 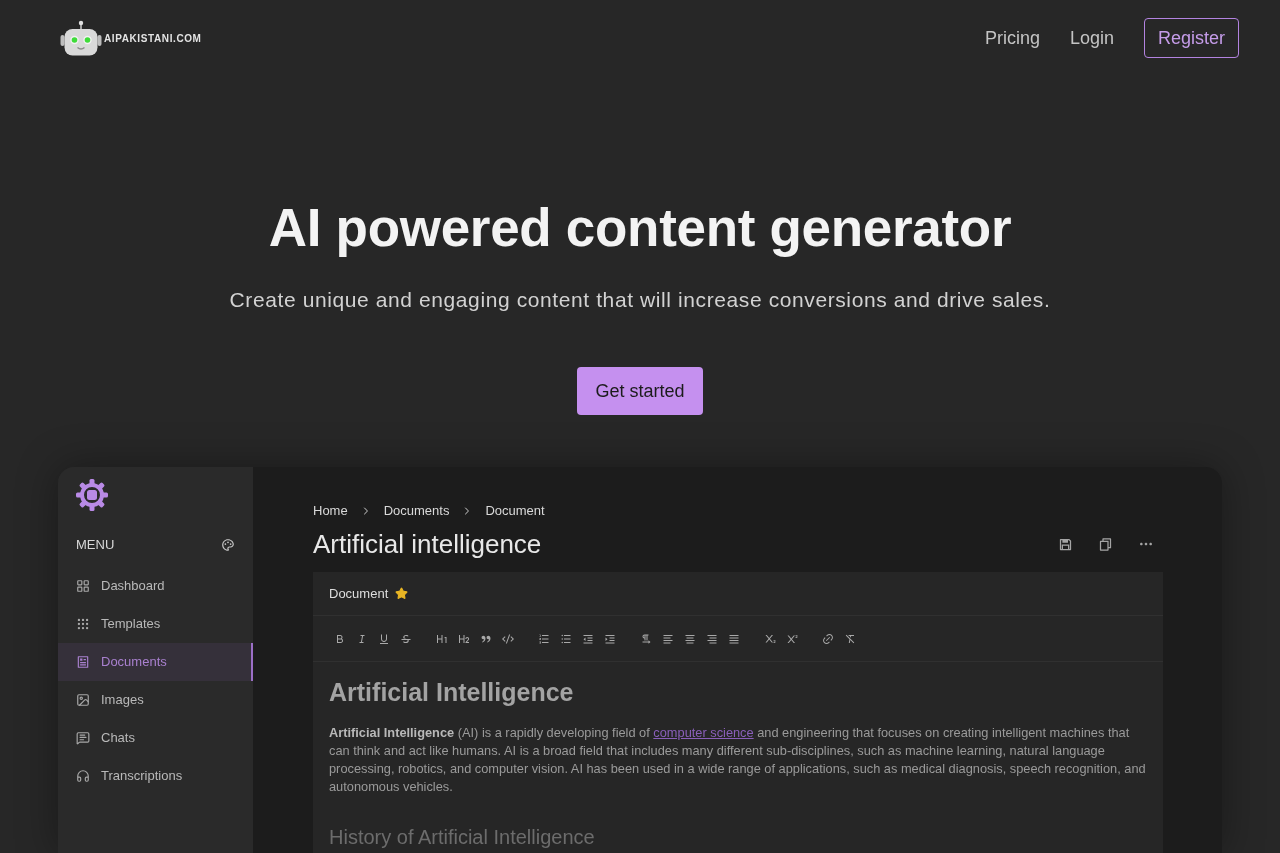 What do you see at coordinates (83, 776) in the screenshot?
I see `headphones-icon` at bounding box center [83, 776].